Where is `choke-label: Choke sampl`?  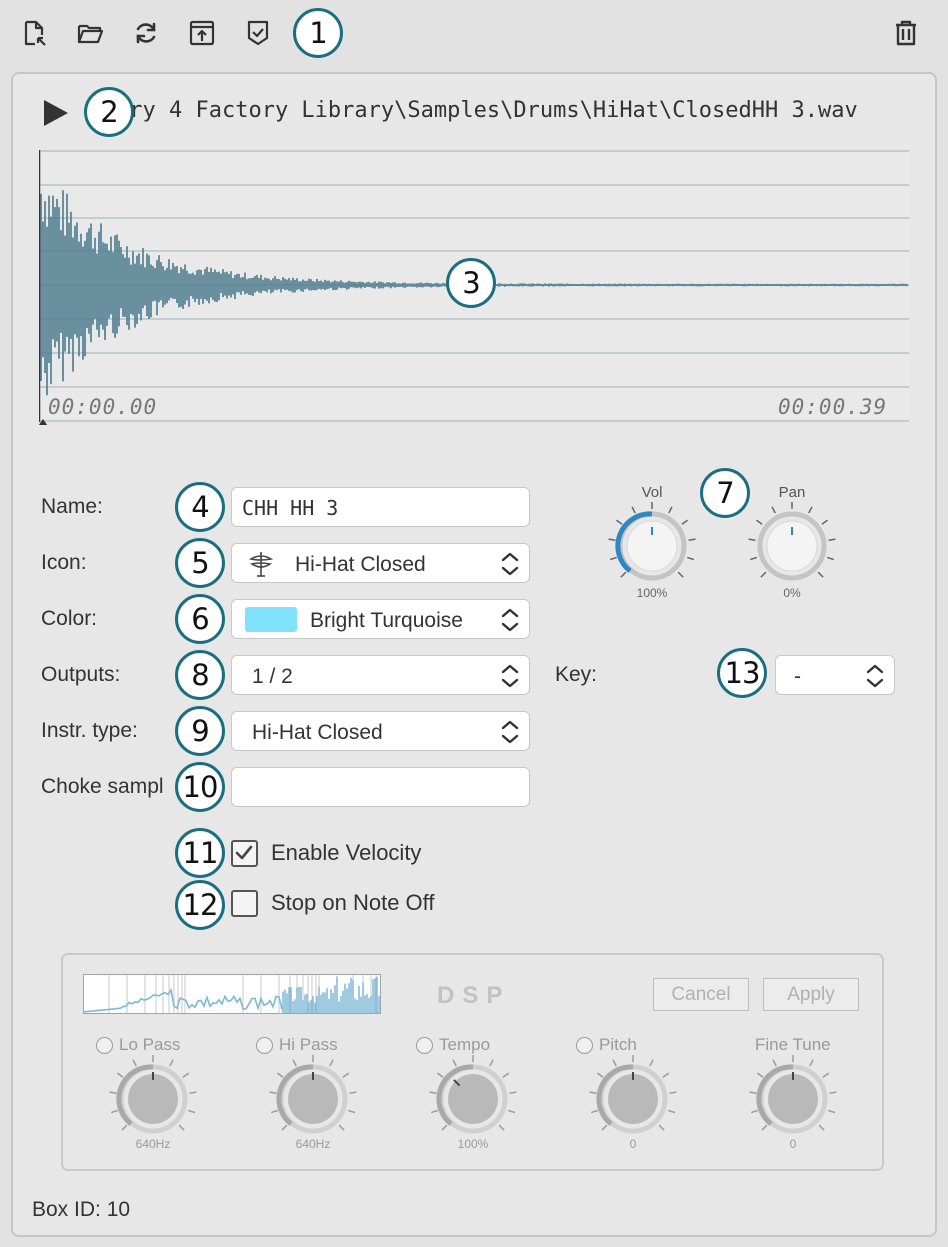 choke-label: Choke sampl is located at coordinates (102, 786).